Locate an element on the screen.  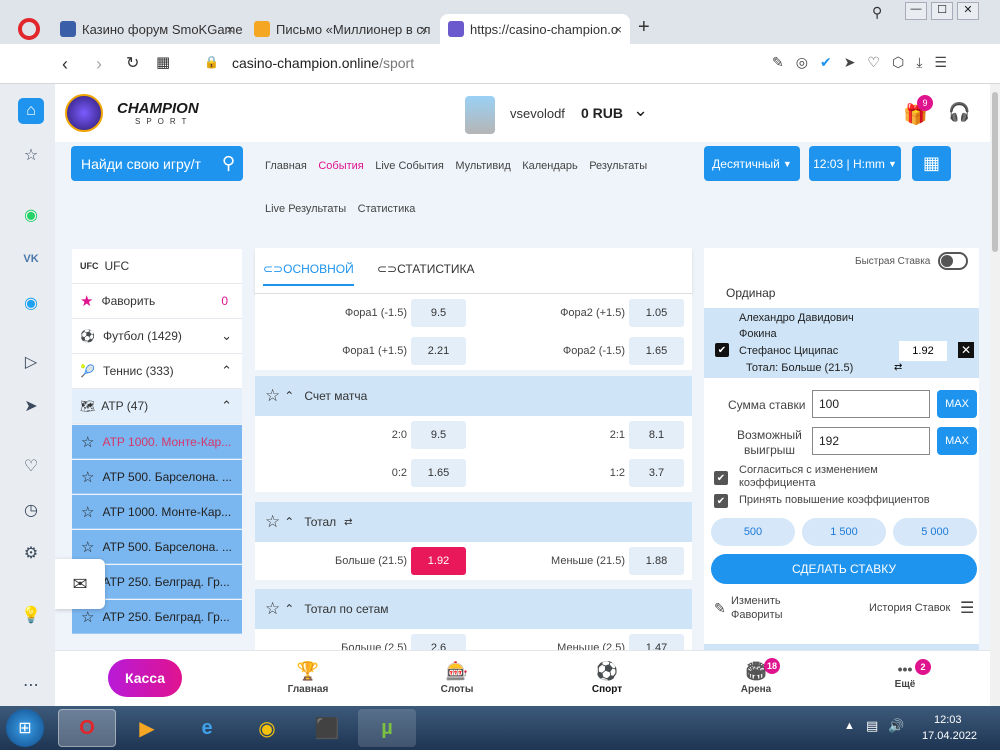
stake-input: 100 is located at coordinates (871, 404).